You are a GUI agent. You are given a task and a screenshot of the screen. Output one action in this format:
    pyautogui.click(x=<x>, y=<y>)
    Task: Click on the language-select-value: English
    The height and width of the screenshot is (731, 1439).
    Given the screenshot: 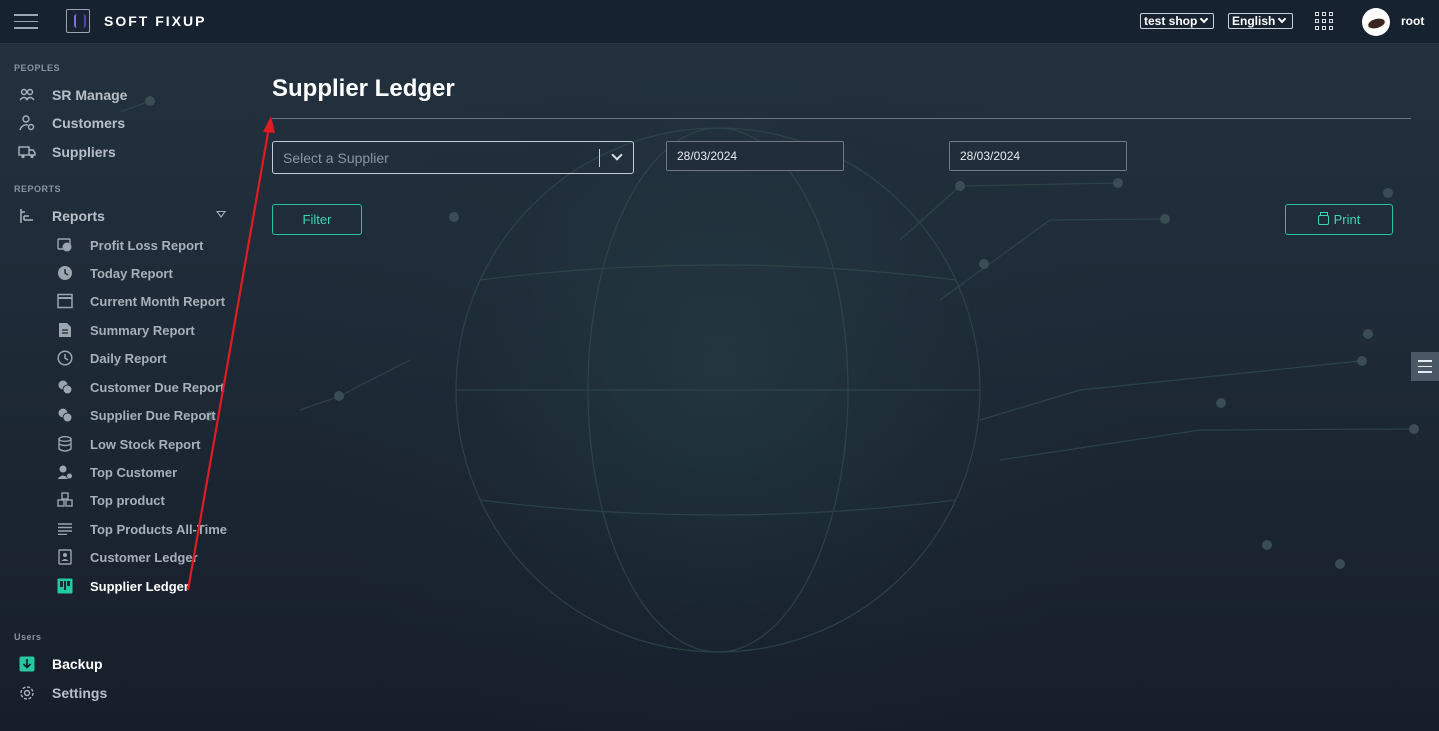 What is the action you would take?
    pyautogui.click(x=1254, y=21)
    